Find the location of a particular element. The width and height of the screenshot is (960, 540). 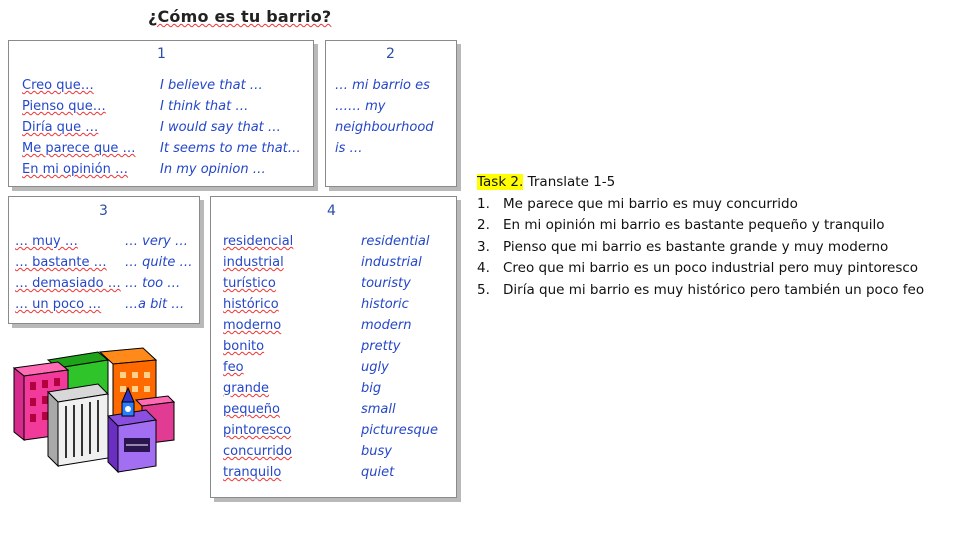

vocab-item: … mi barrio es is located at coordinates (382, 85).